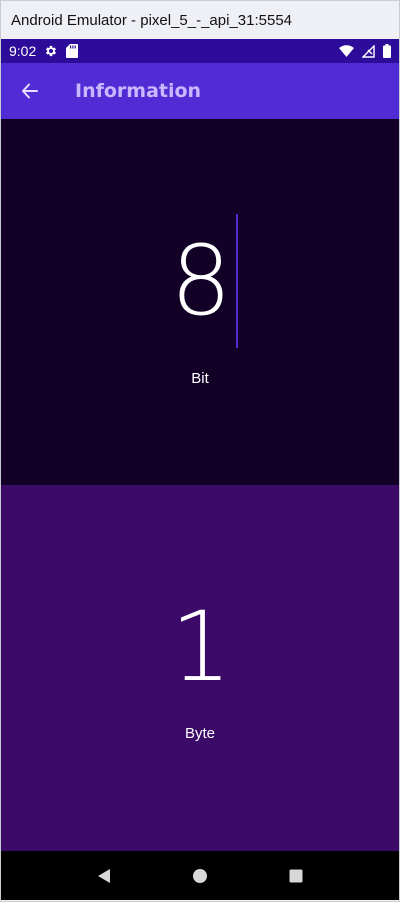 The width and height of the screenshot is (400, 902). What do you see at coordinates (346, 51) in the screenshot?
I see `wifi-icon` at bounding box center [346, 51].